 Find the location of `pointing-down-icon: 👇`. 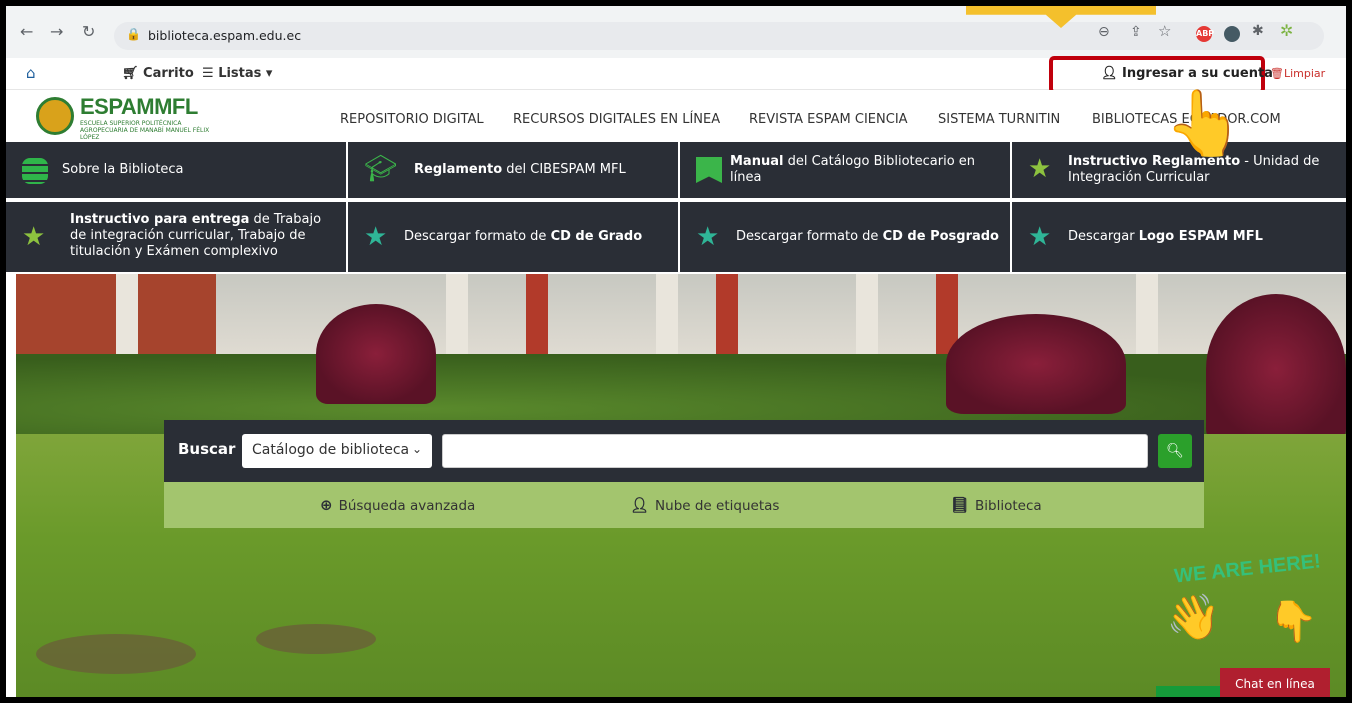

pointing-down-icon: 👇 is located at coordinates (1293, 622).